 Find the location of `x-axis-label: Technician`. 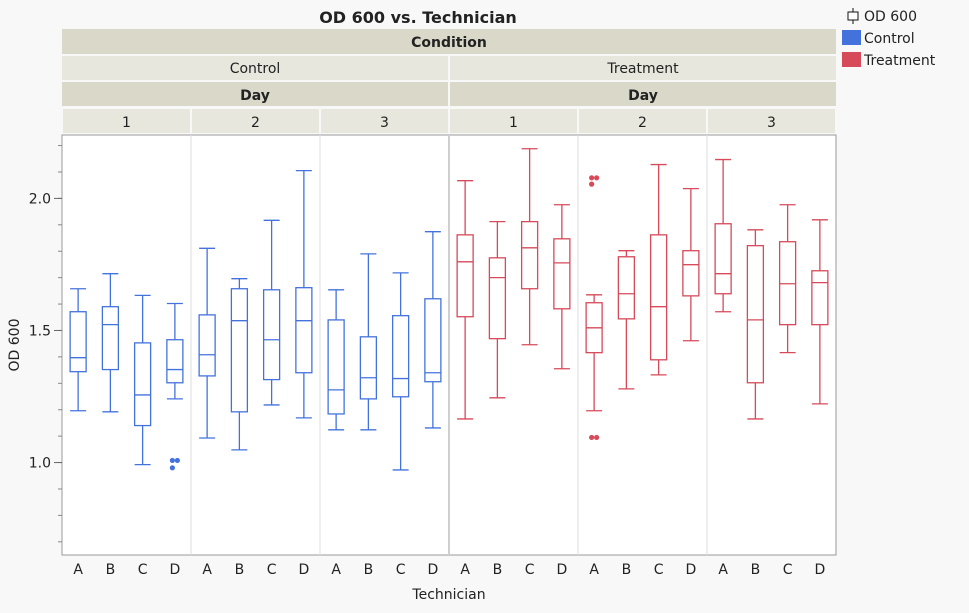

x-axis-label: Technician is located at coordinates (448, 595).